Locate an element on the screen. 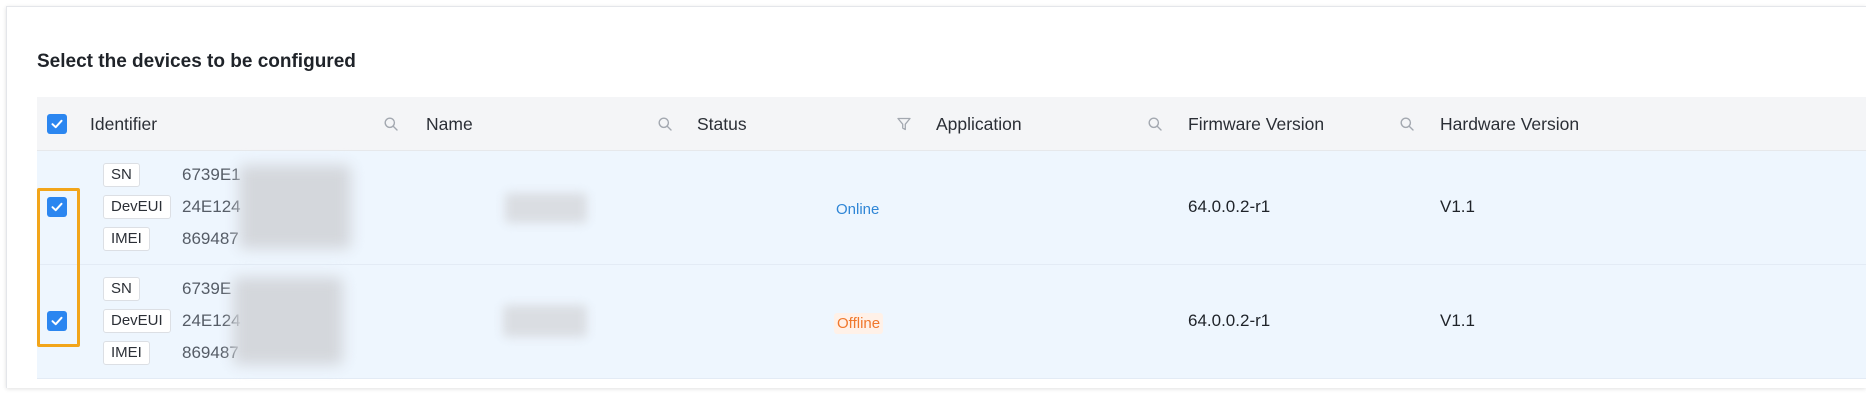  select-all-checkbox is located at coordinates (57, 124).